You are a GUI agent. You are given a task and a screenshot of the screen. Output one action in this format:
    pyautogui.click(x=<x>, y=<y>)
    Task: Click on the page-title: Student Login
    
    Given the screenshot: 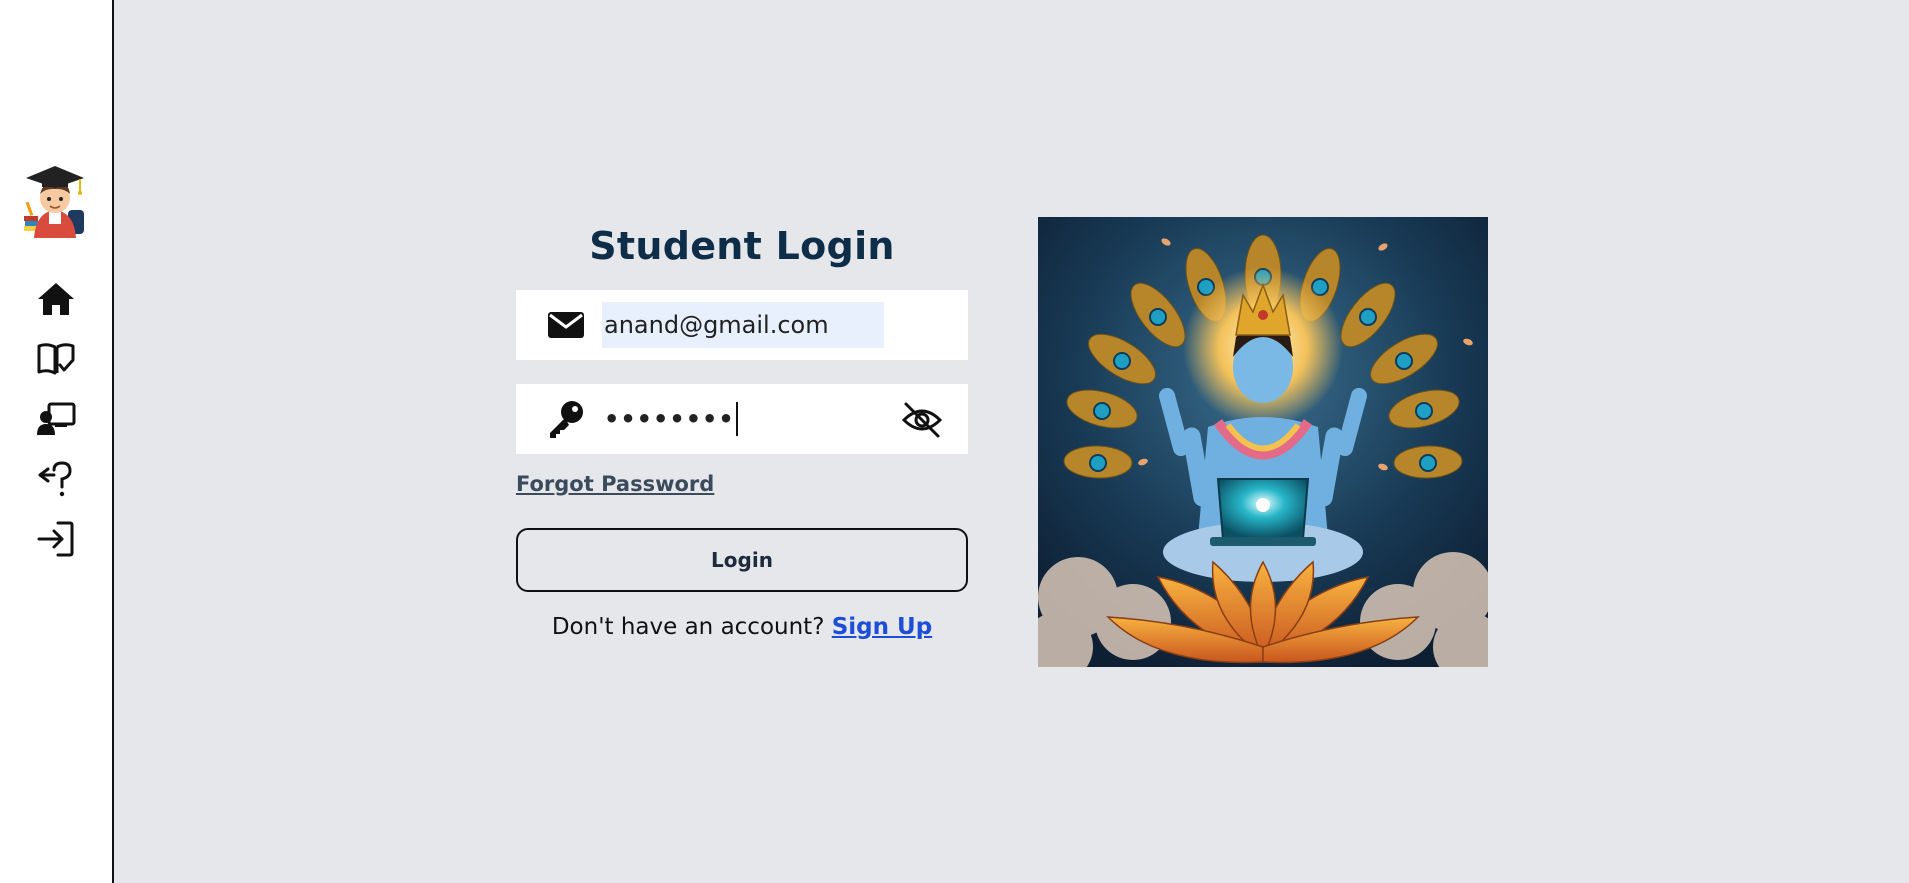 What is the action you would take?
    pyautogui.click(x=742, y=246)
    